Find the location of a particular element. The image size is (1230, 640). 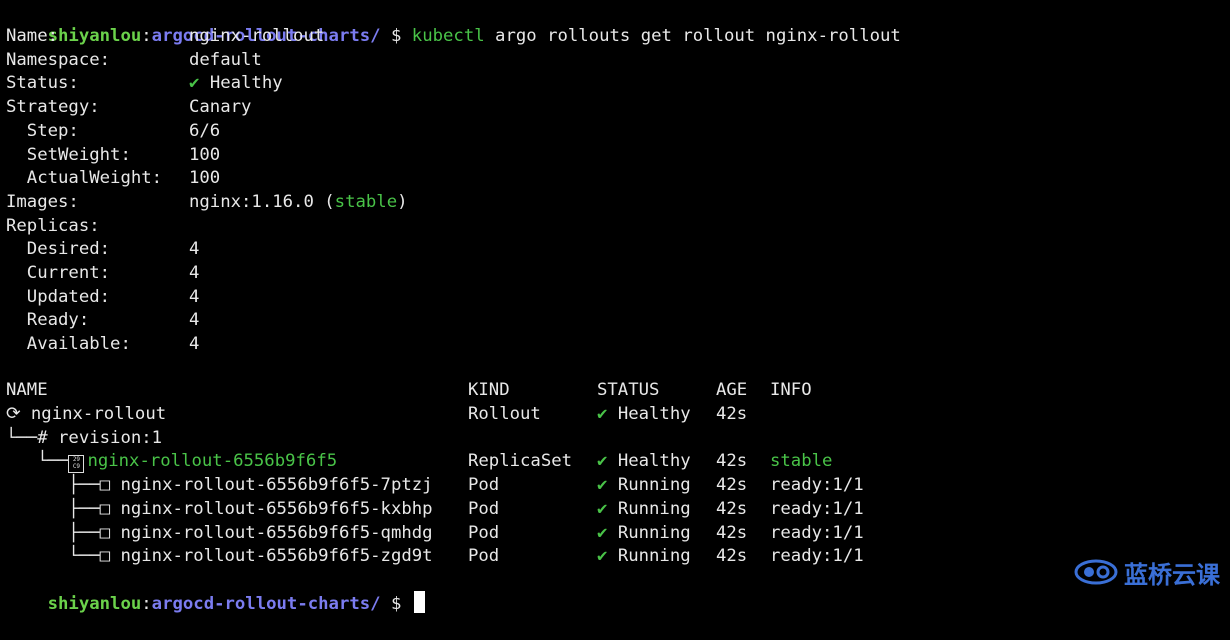

header-kind: KIND is located at coordinates (489, 390).